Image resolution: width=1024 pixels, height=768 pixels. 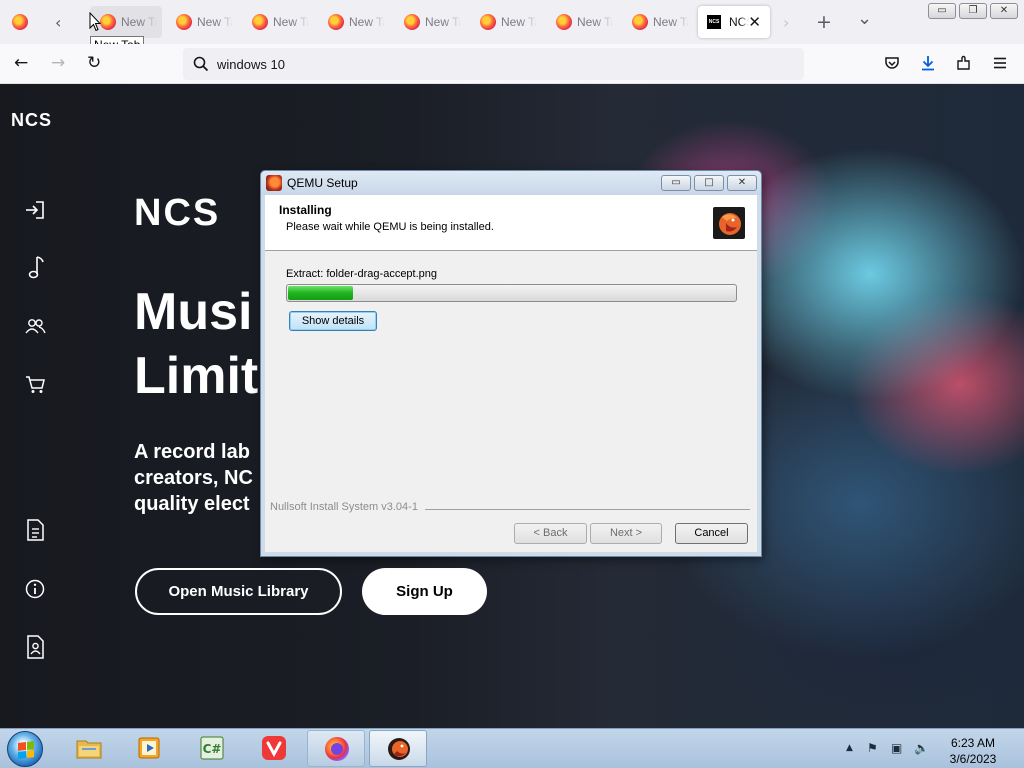 I want to click on tab-ncs: NCS NCS ✕, so click(x=734, y=22).